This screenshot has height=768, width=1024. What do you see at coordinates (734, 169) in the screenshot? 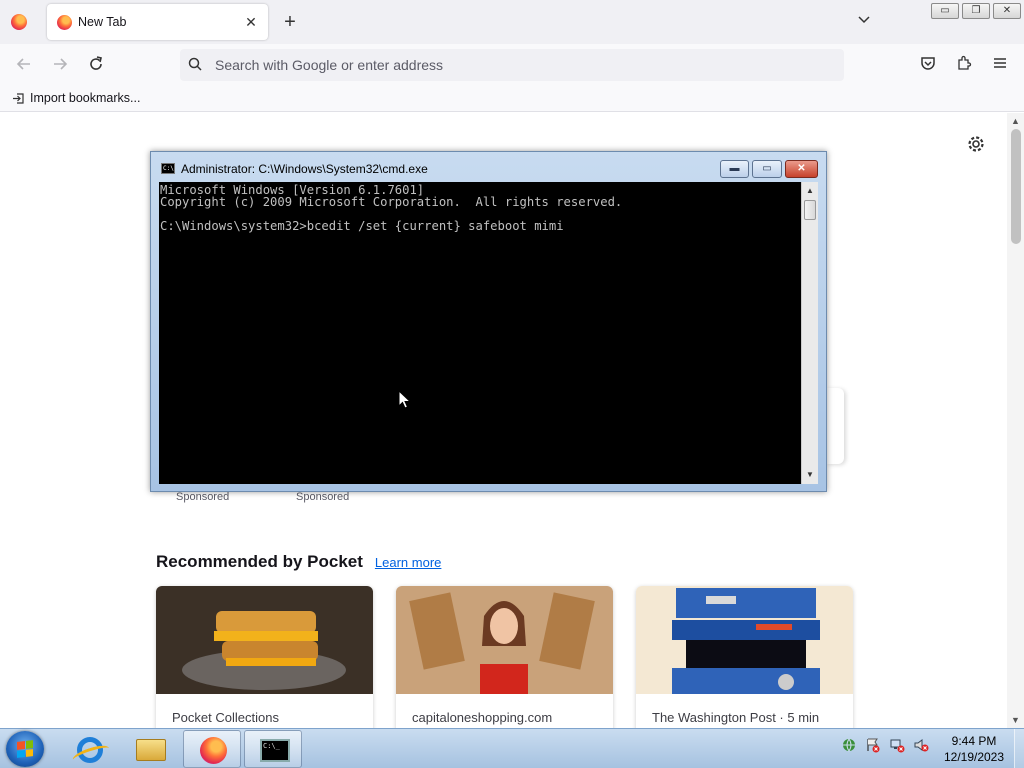
I see `cmd-minimize-button: ▬` at bounding box center [734, 169].